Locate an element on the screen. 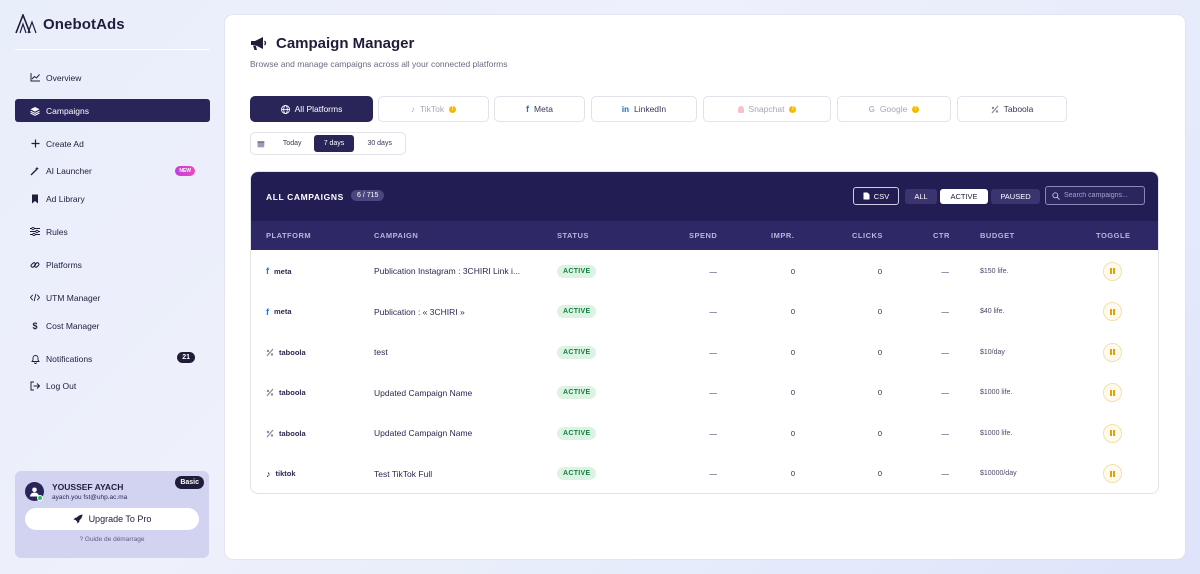 Image resolution: width=1200 pixels, height=574 pixels. tab-label: Google is located at coordinates (893, 109).